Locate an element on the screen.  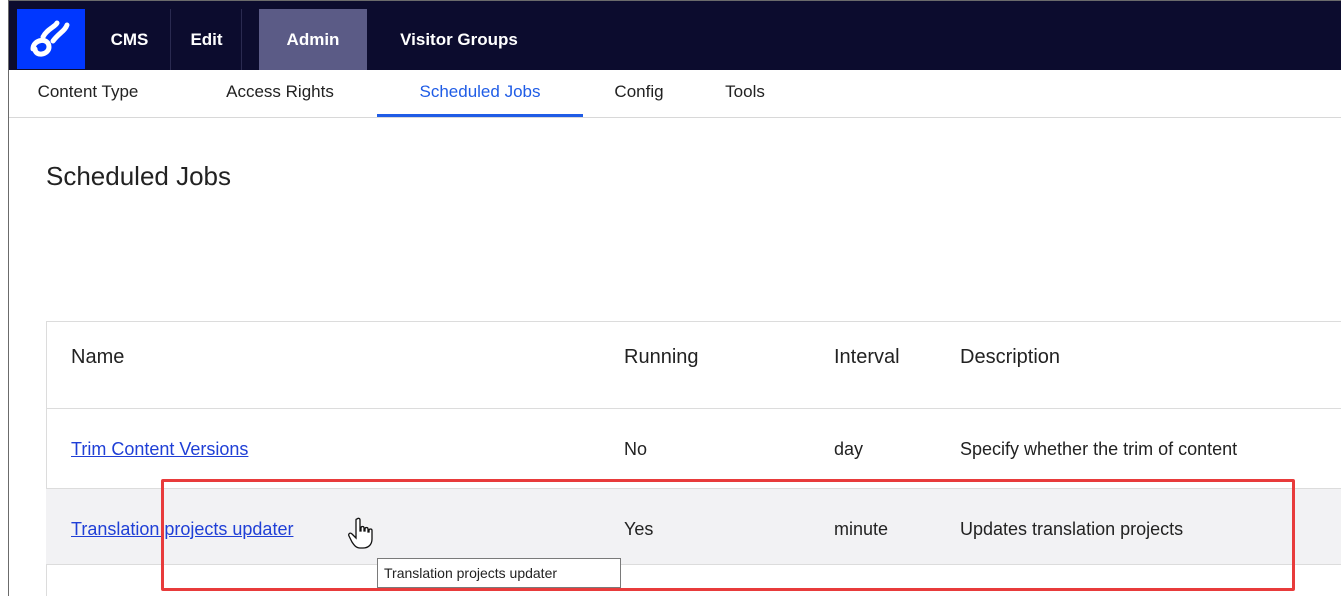
tab-content-type: Content Type is located at coordinates (88, 92).